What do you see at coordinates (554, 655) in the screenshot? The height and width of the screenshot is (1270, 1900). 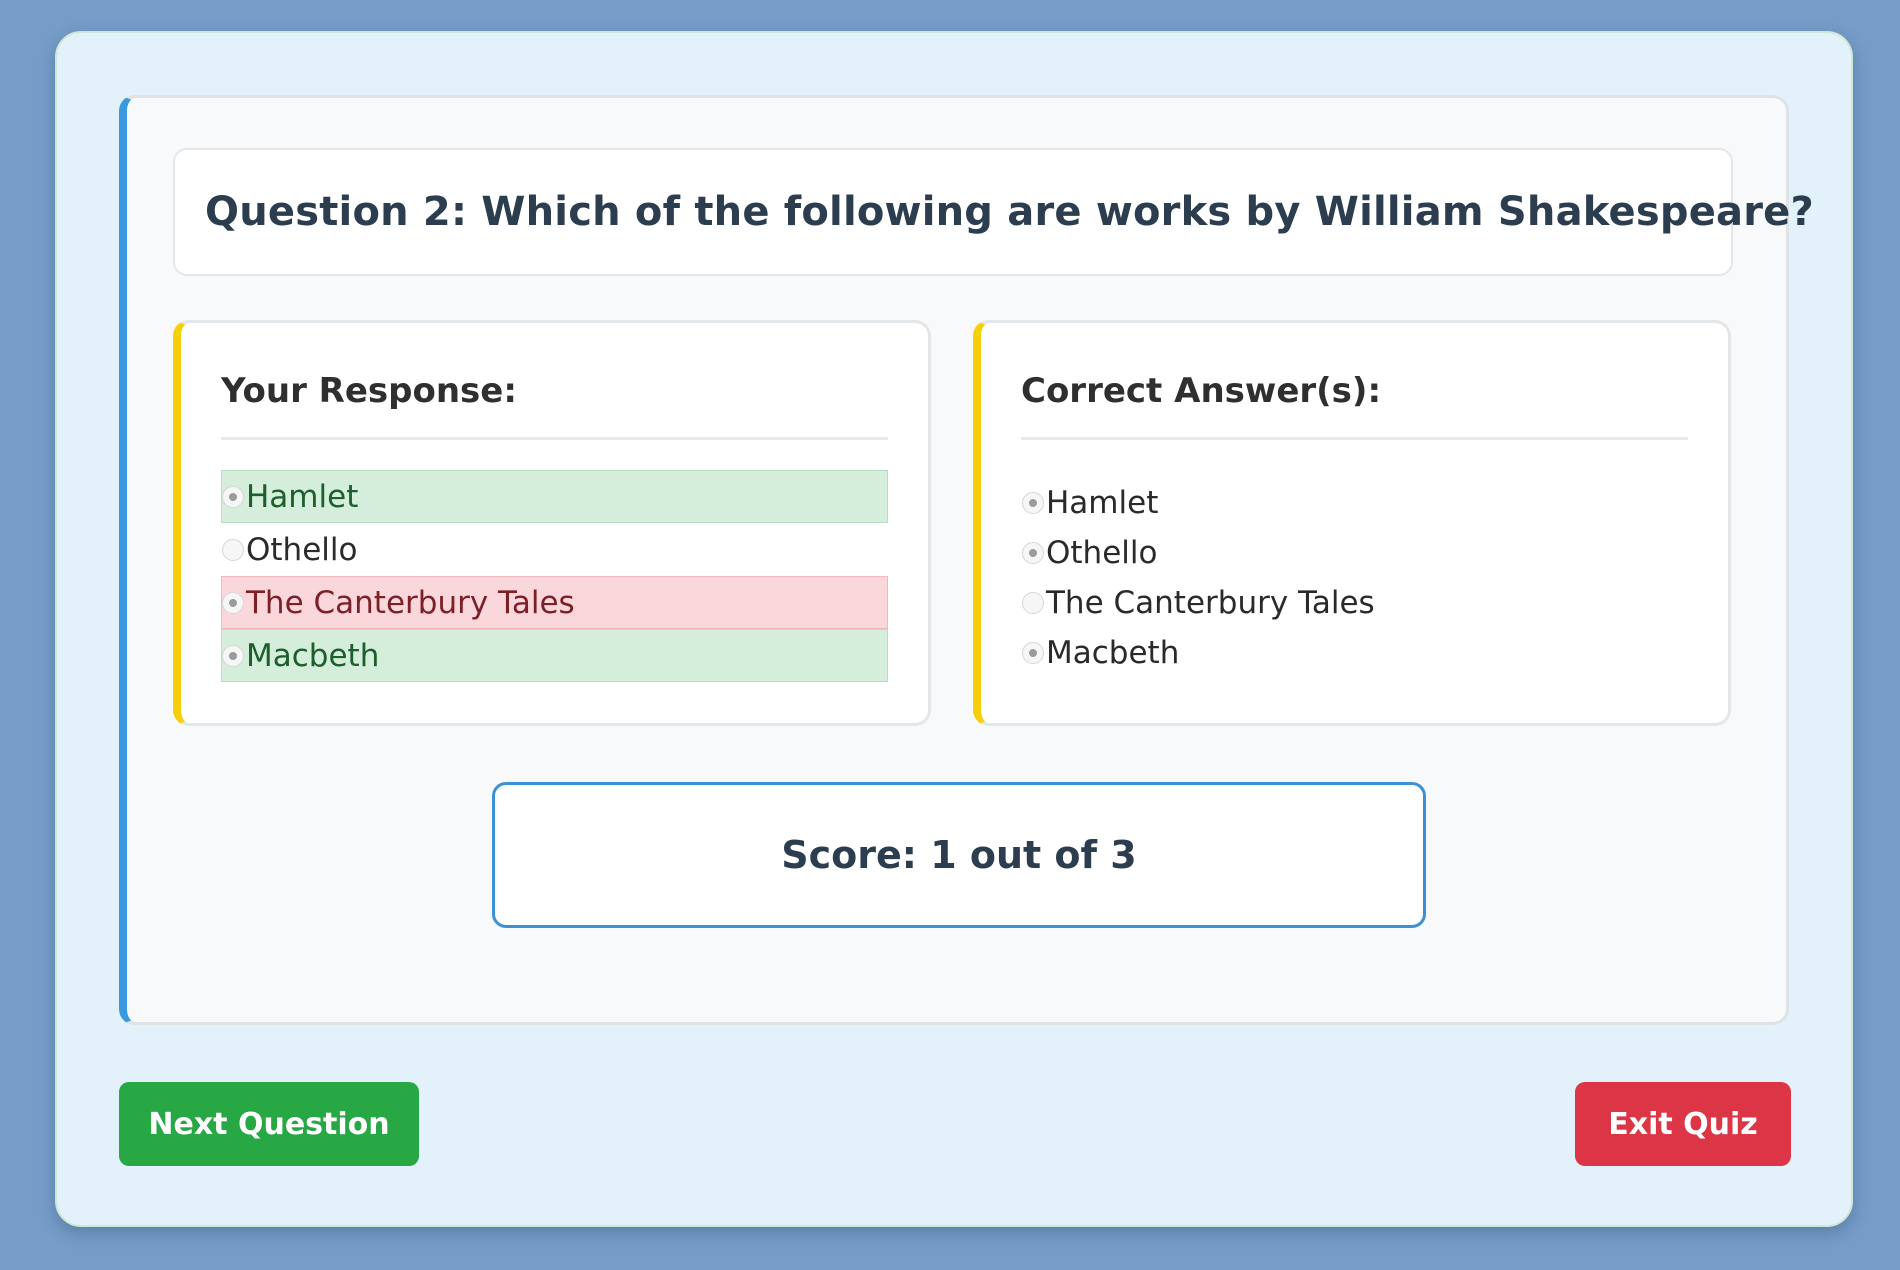 I see `response-option-macbeth: Macbeth` at bounding box center [554, 655].